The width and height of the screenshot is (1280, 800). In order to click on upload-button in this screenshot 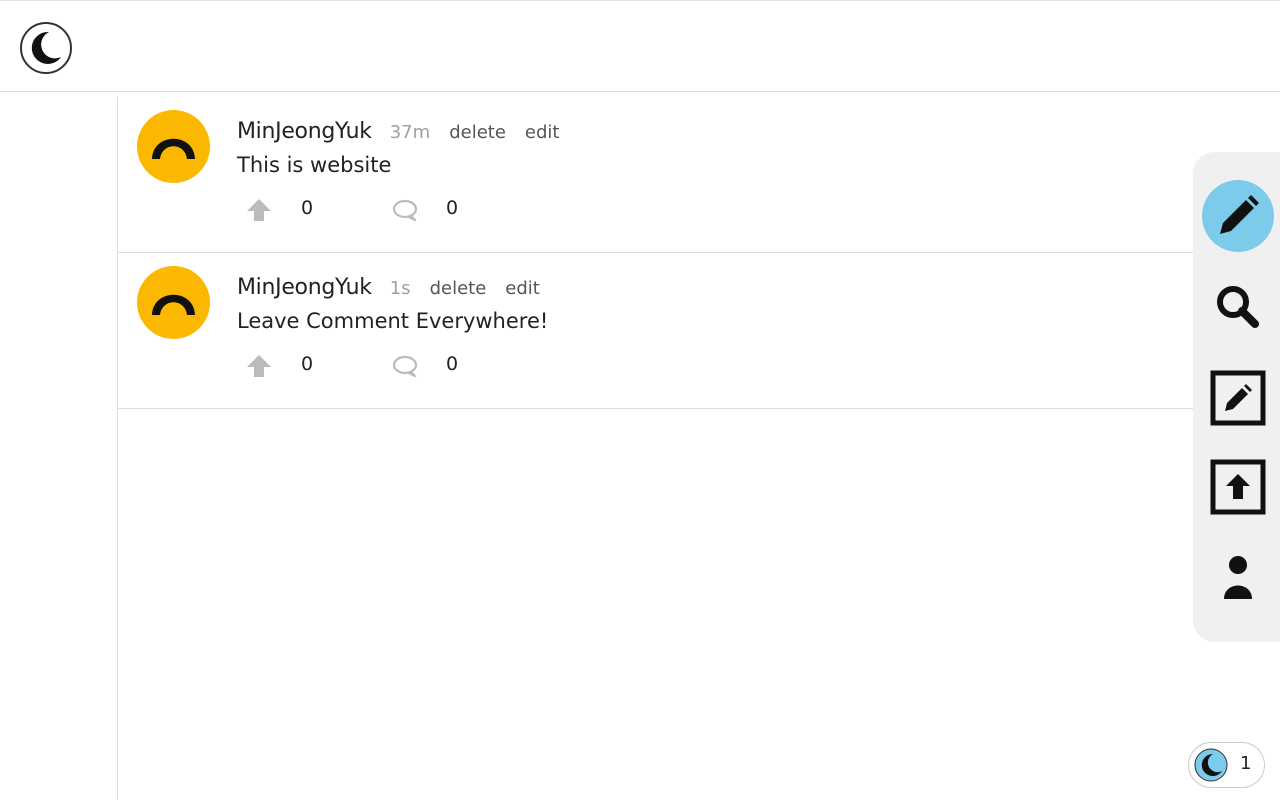, I will do `click(1238, 487)`.